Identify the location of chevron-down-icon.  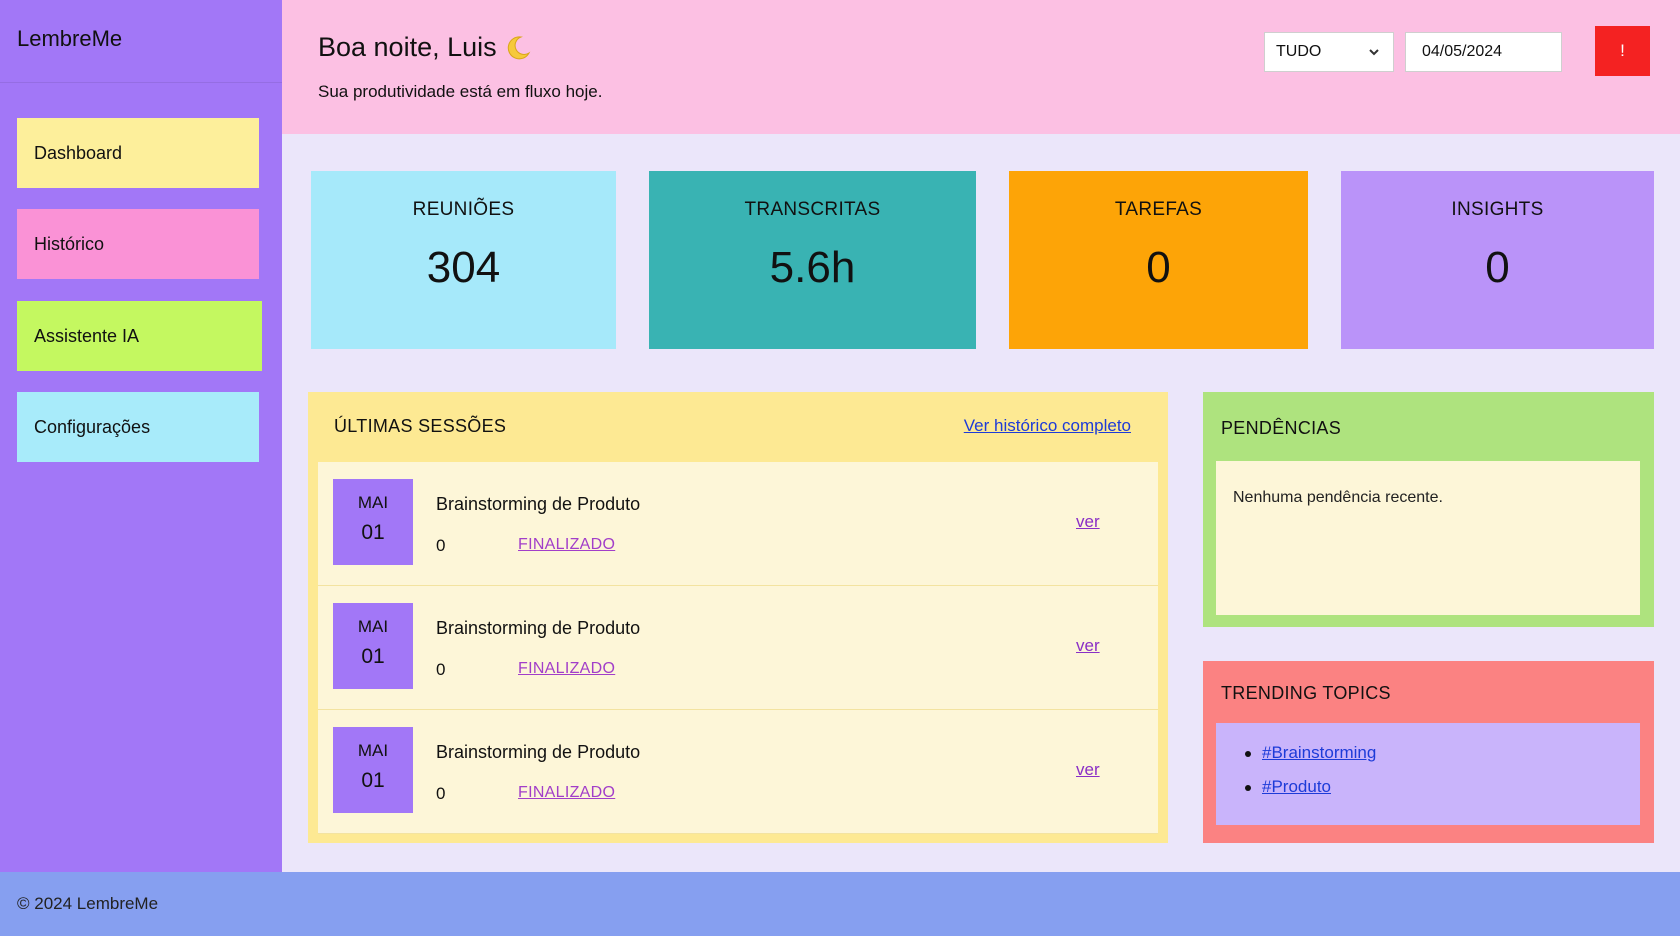
(1374, 52).